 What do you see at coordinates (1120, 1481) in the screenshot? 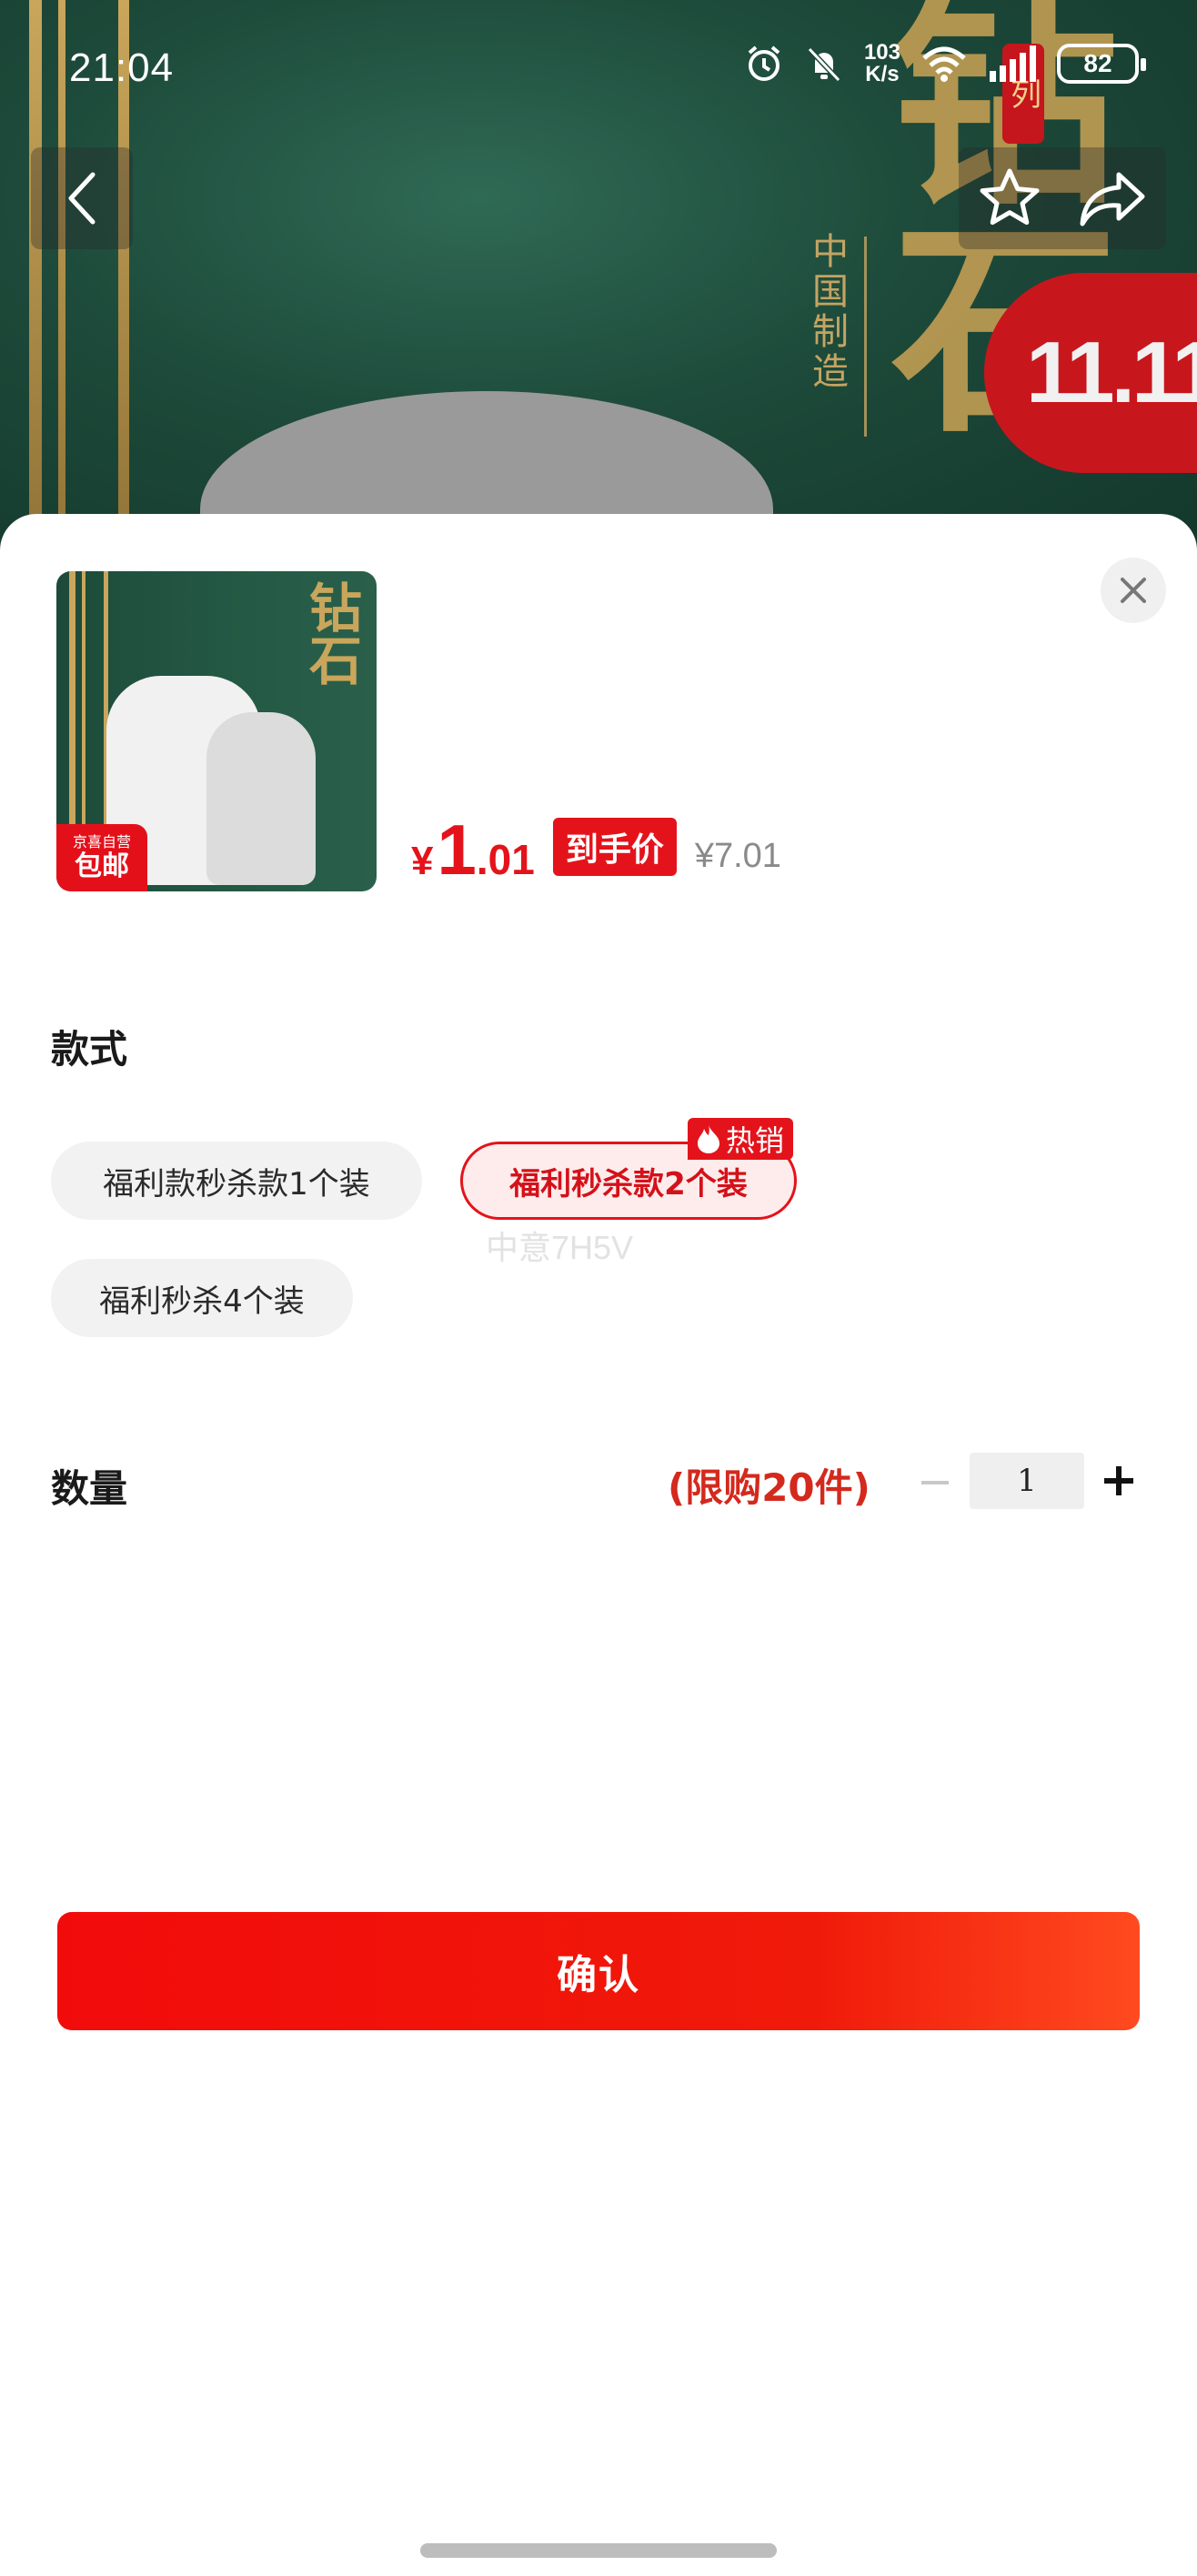
I see `increase-quantity-button` at bounding box center [1120, 1481].